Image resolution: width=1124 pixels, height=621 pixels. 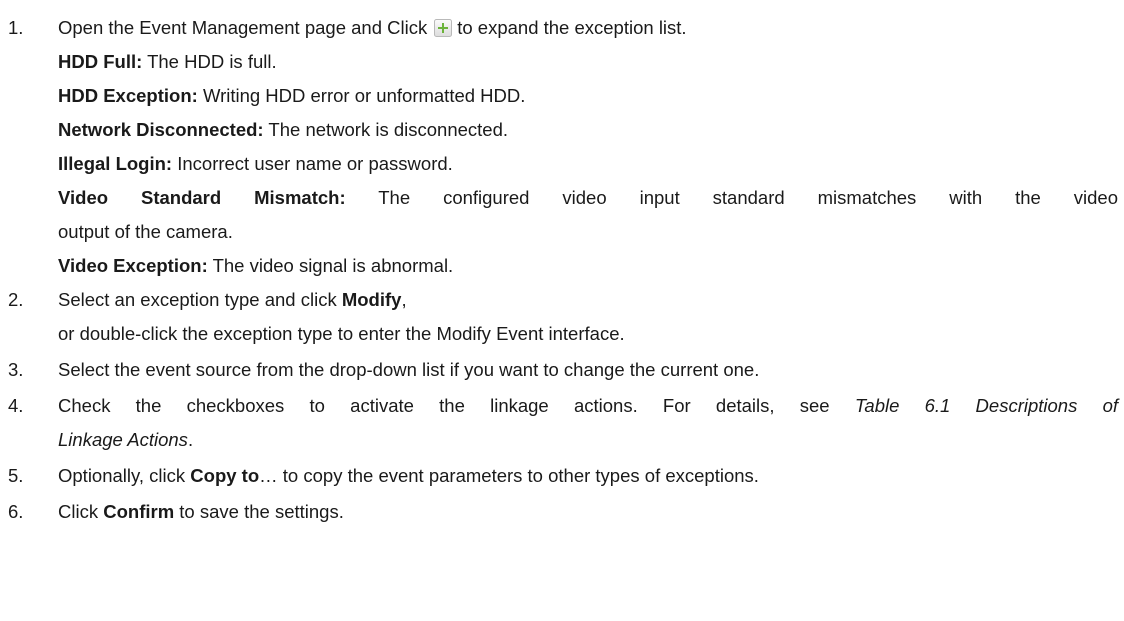 What do you see at coordinates (100, 61) in the screenshot?
I see `definition-term: HDD Full:` at bounding box center [100, 61].